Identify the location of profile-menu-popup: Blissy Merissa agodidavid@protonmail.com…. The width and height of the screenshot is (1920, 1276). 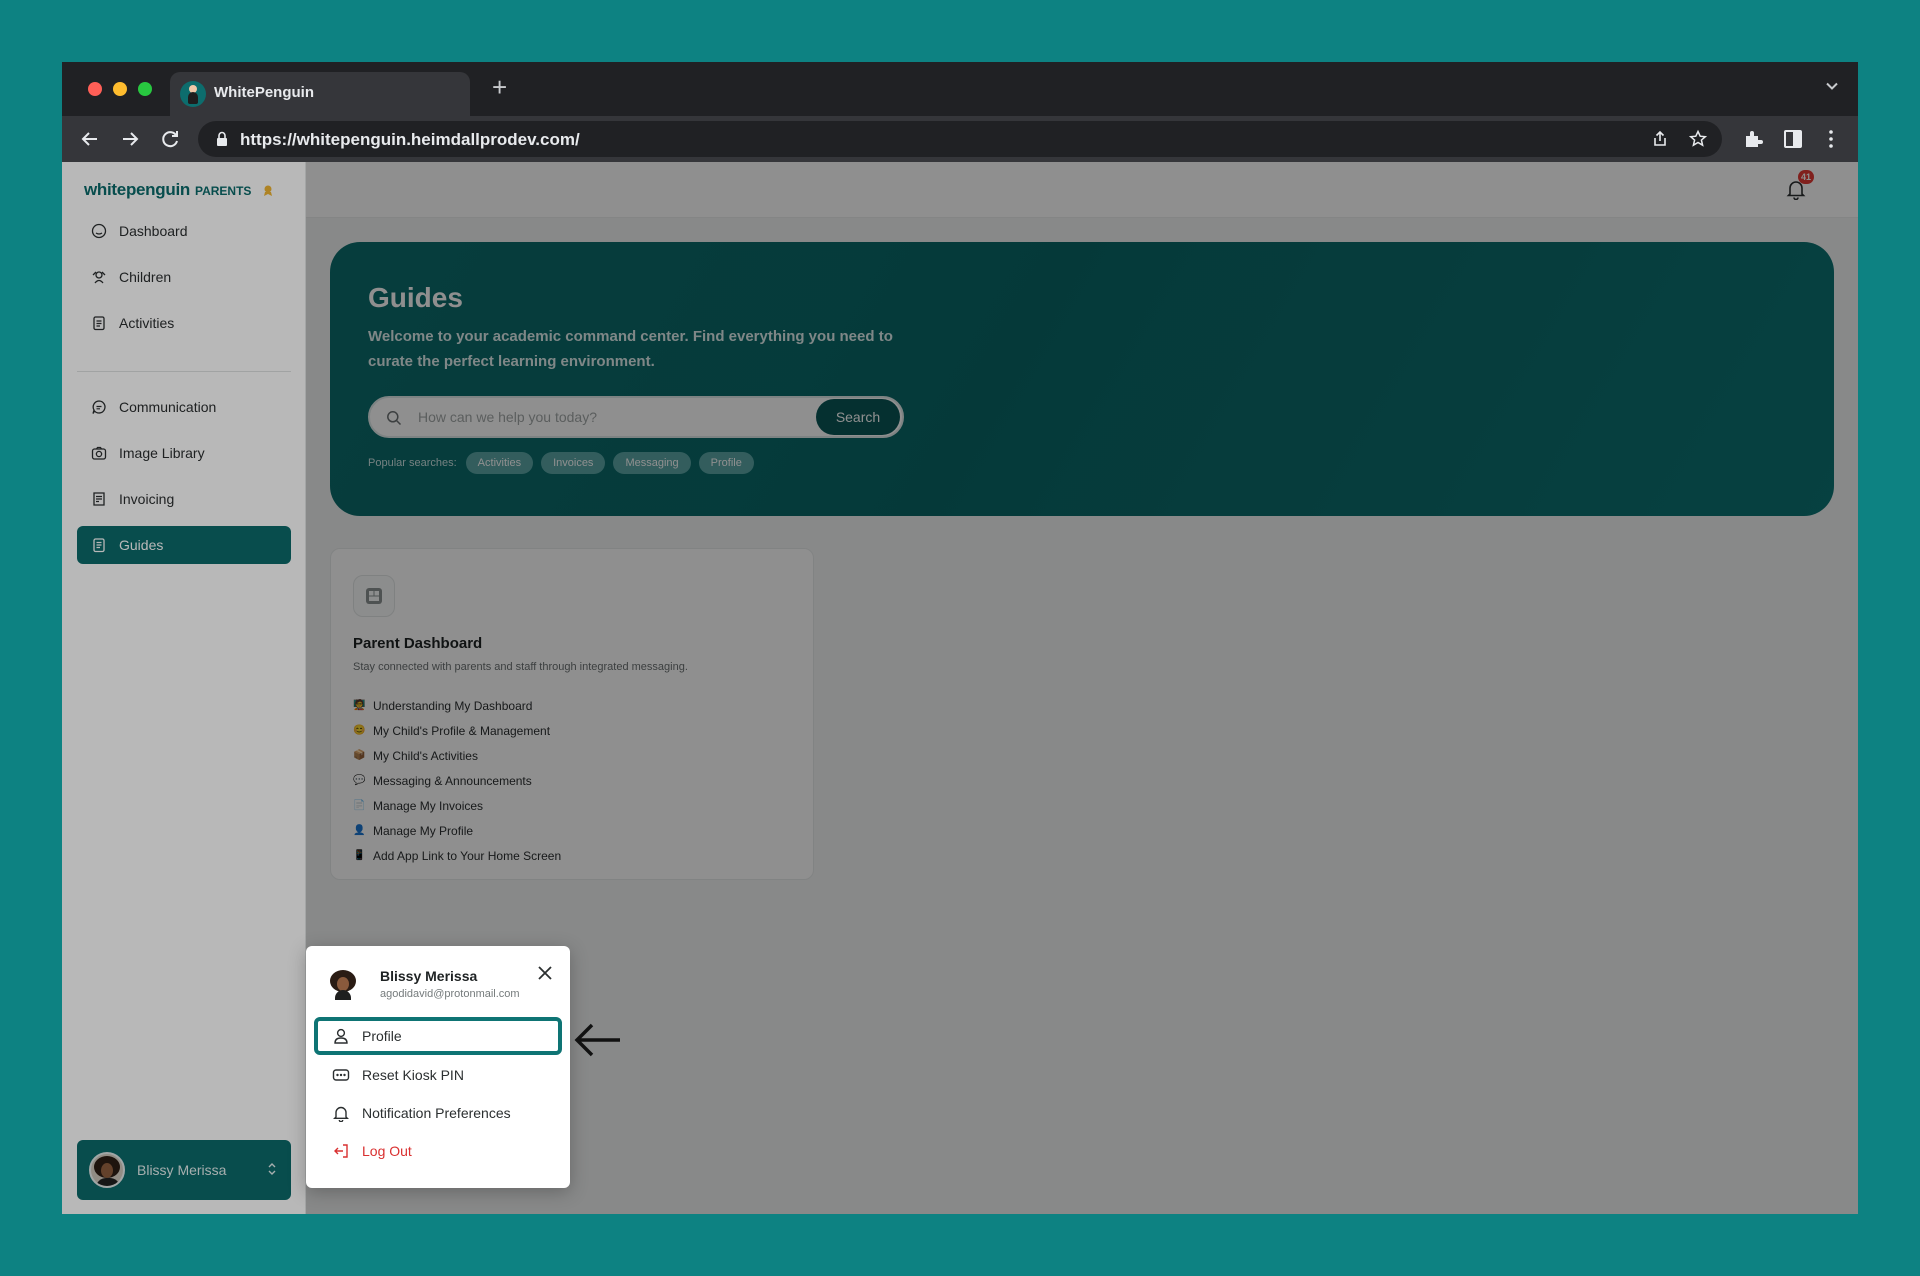
(438, 1067).